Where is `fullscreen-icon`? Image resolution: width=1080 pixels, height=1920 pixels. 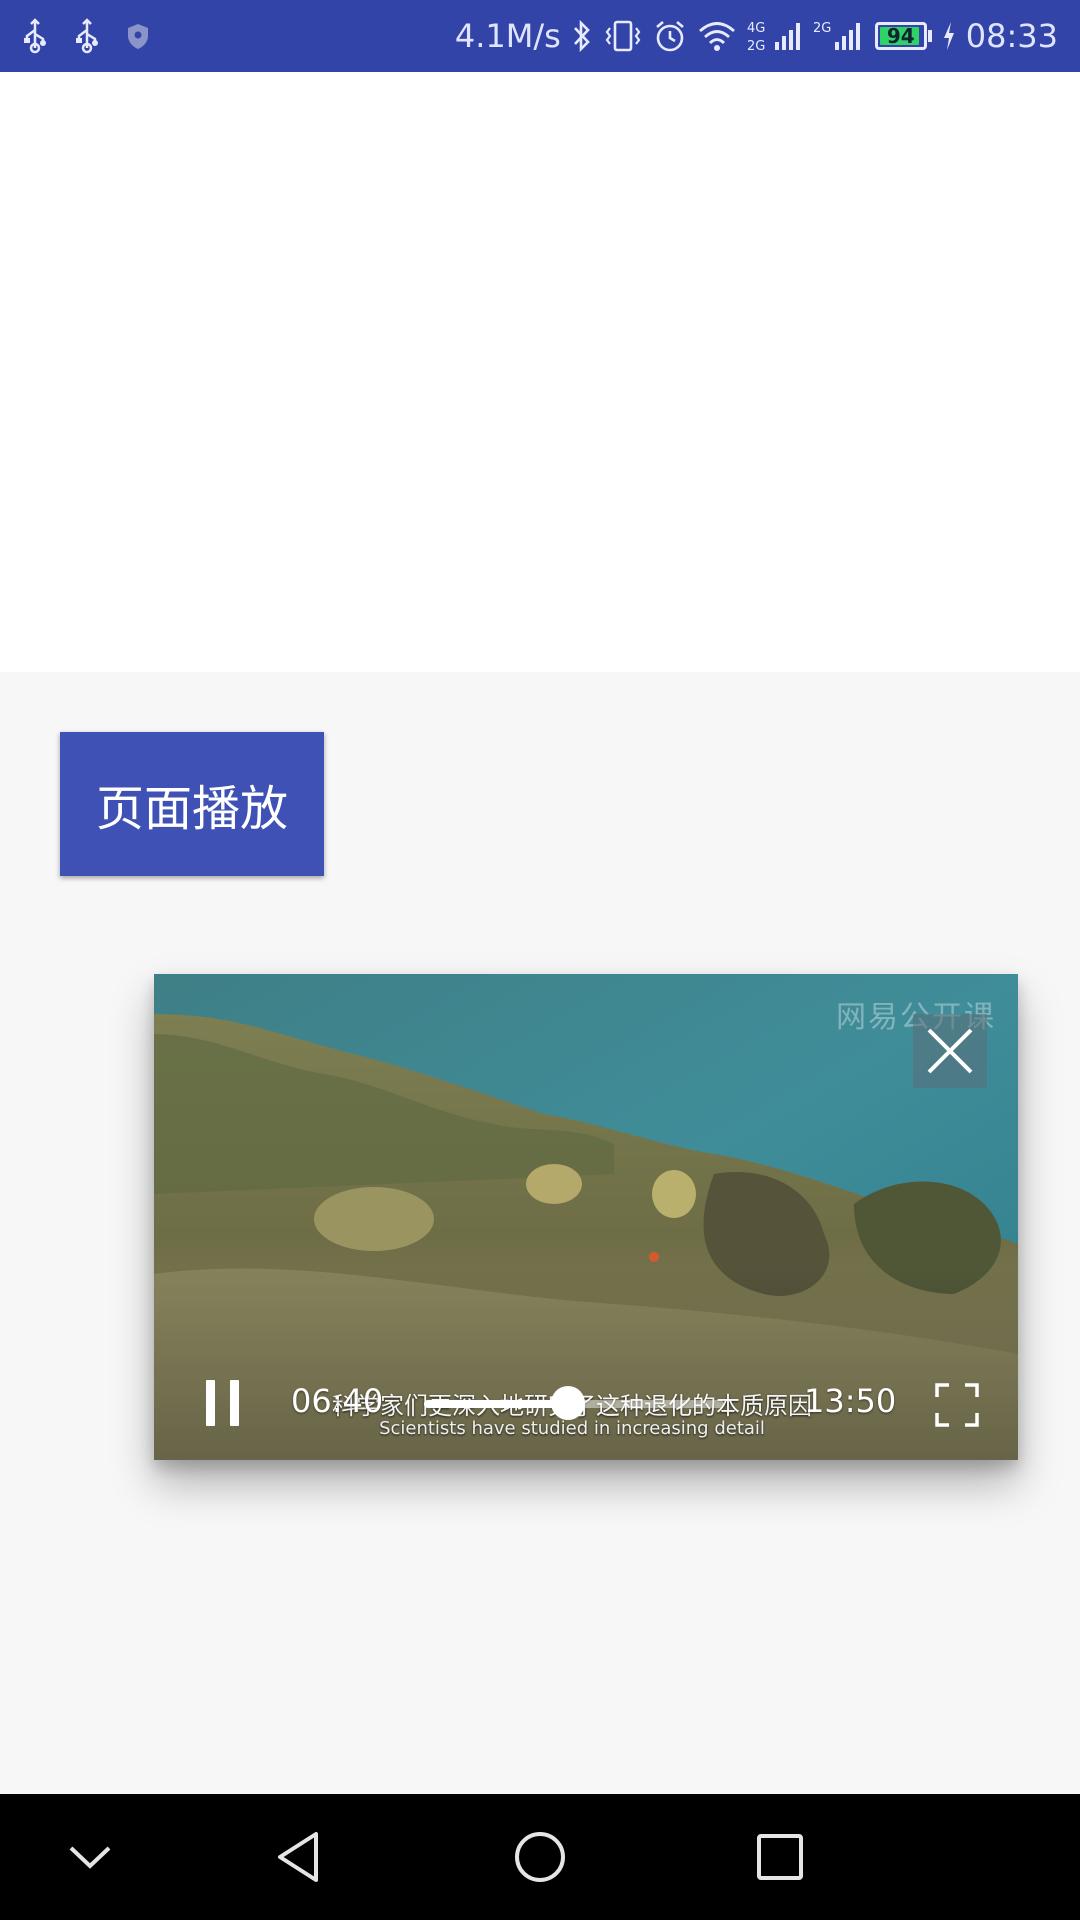
fullscreen-icon is located at coordinates (957, 1405).